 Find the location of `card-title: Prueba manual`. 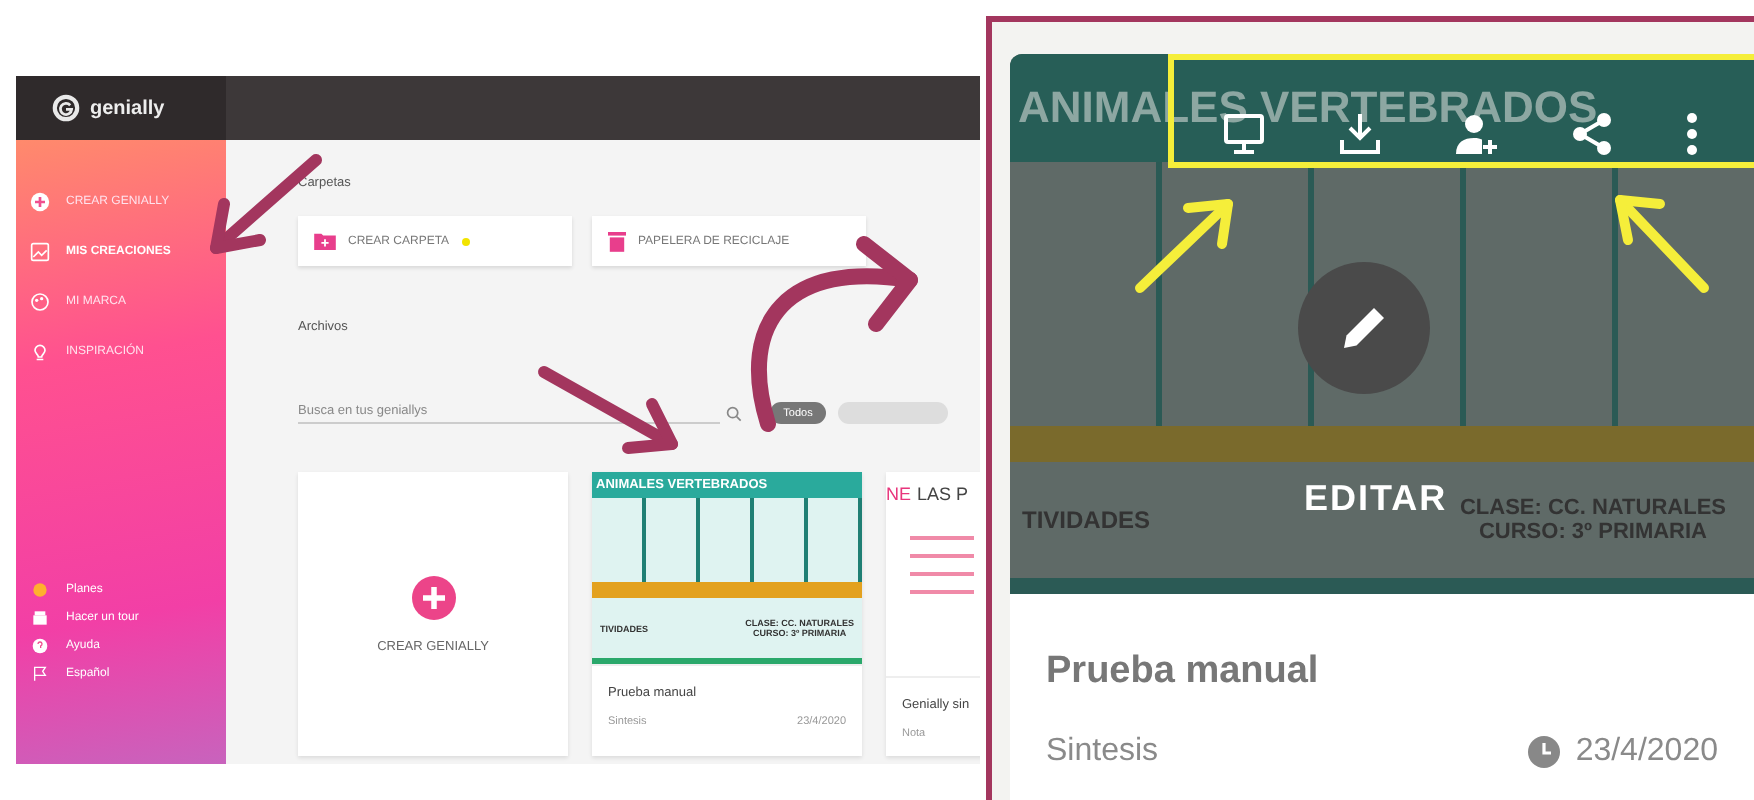

card-title: Prueba manual is located at coordinates (1183, 672).